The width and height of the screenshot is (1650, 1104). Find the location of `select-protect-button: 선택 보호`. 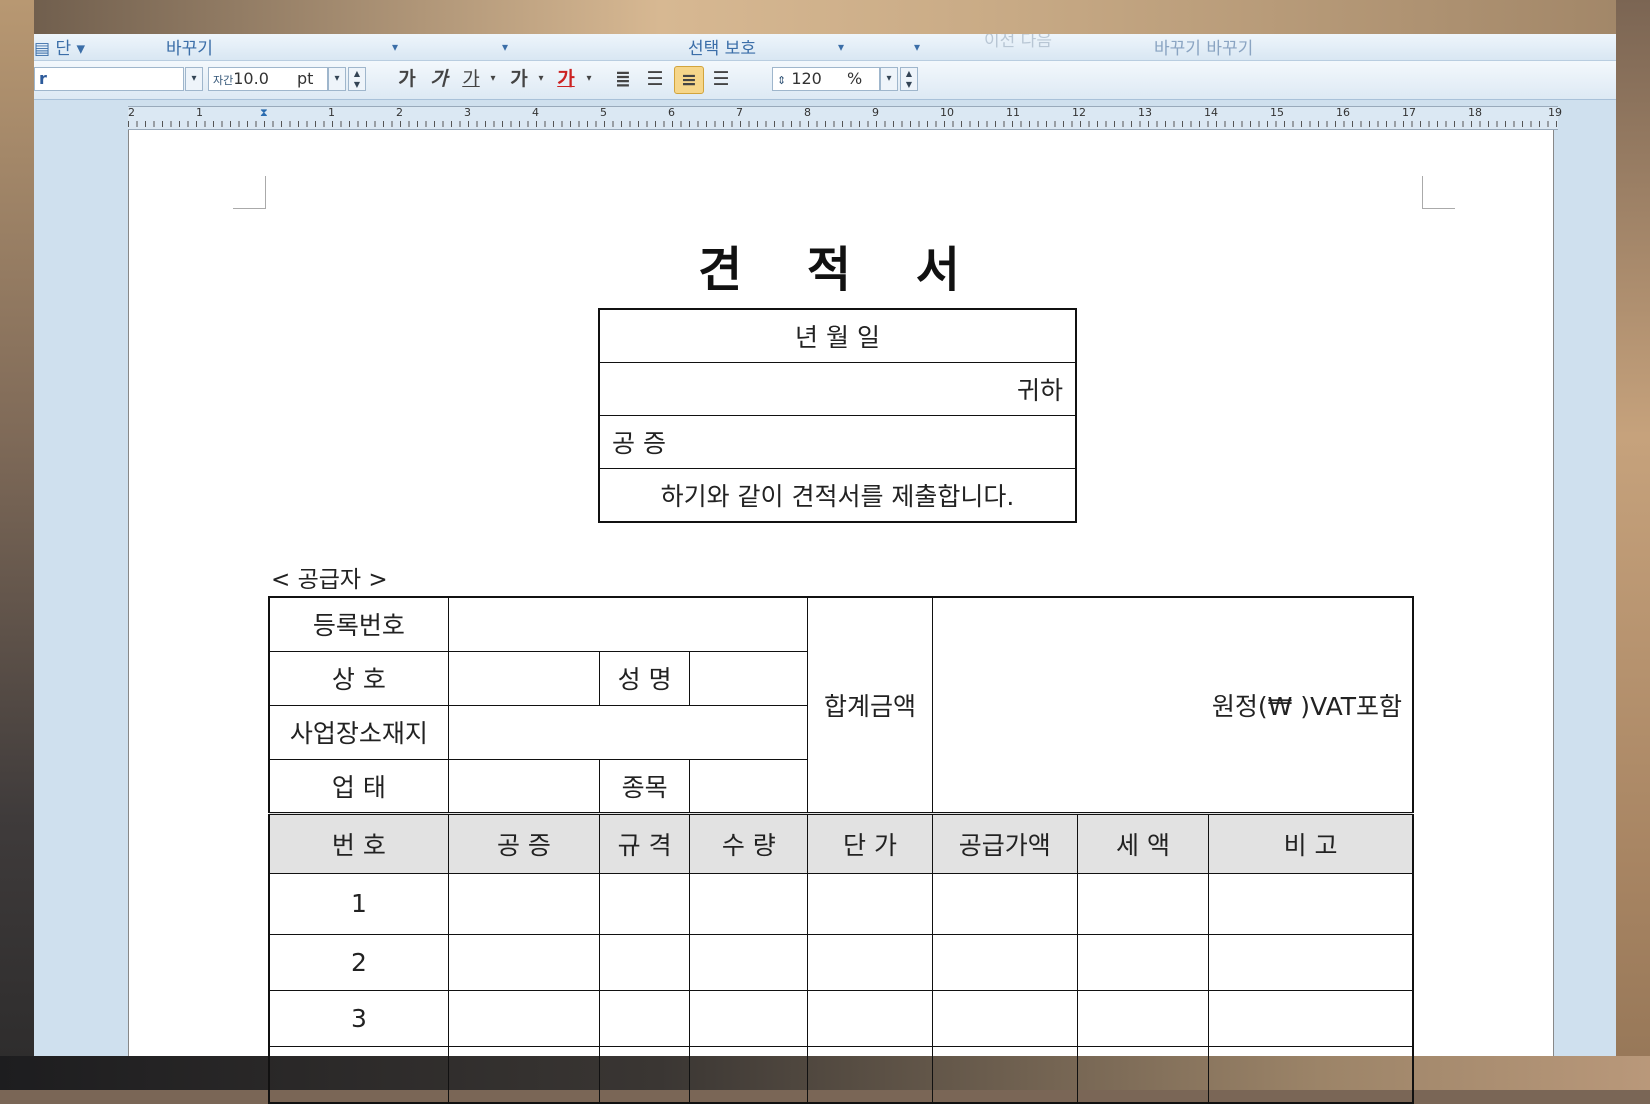

select-protect-button: 선택 보호 is located at coordinates (722, 46).